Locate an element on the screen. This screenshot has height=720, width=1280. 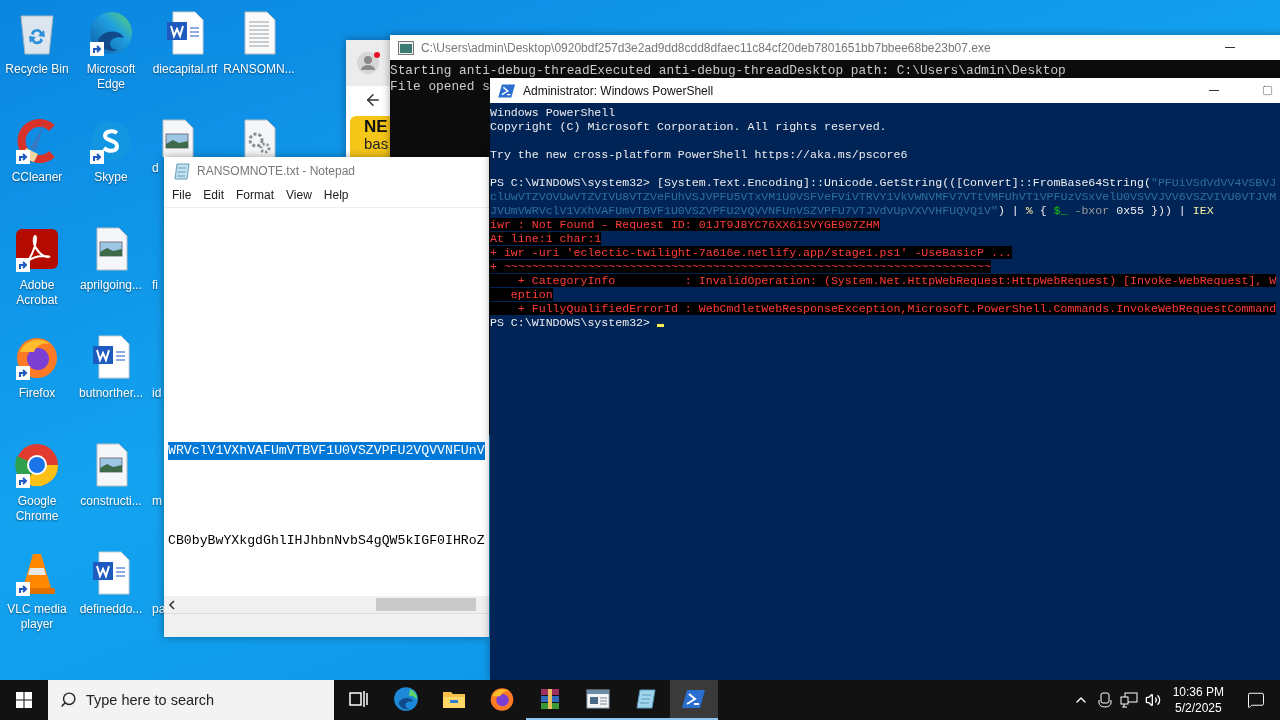
taskbar-app is located at coordinates (694, 700).